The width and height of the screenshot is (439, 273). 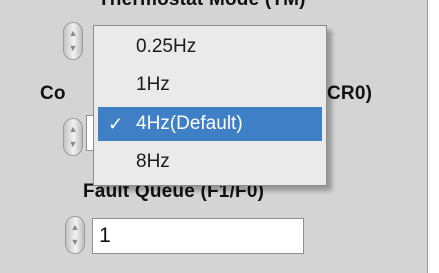 What do you see at coordinates (73, 41) in the screenshot?
I see `thermostat-mode-stepper: ▲ ▼` at bounding box center [73, 41].